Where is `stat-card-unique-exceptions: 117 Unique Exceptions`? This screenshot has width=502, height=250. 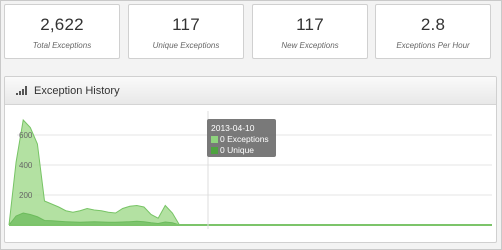
stat-card-unique-exceptions: 117 Unique Exceptions is located at coordinates (186, 31).